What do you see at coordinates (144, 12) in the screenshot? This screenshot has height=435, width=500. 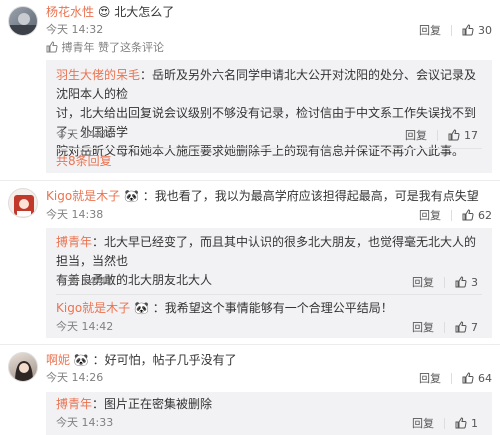 I see `comment-text: 北大怎么了` at bounding box center [144, 12].